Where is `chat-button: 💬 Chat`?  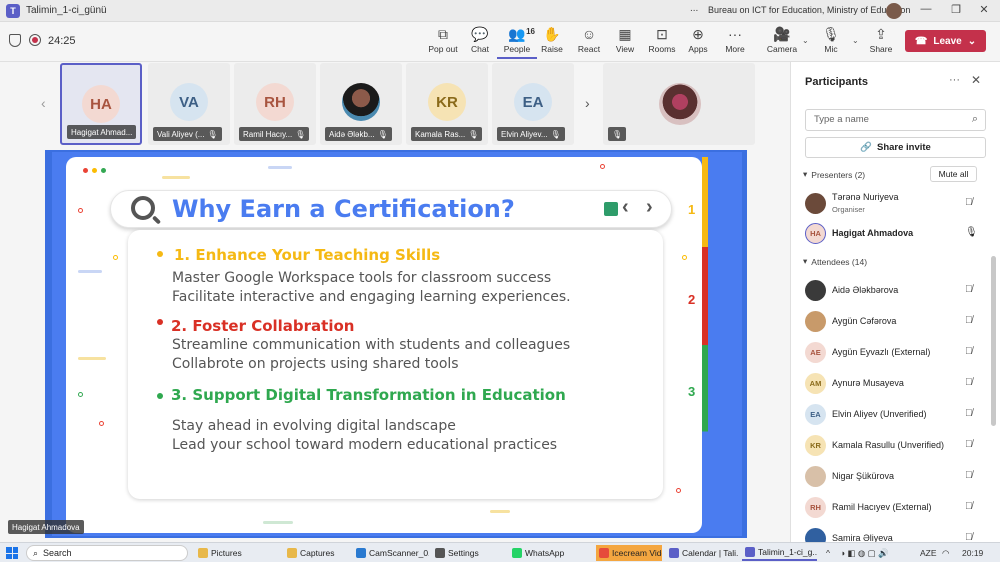
chat-button: 💬 Chat is located at coordinates (480, 42).